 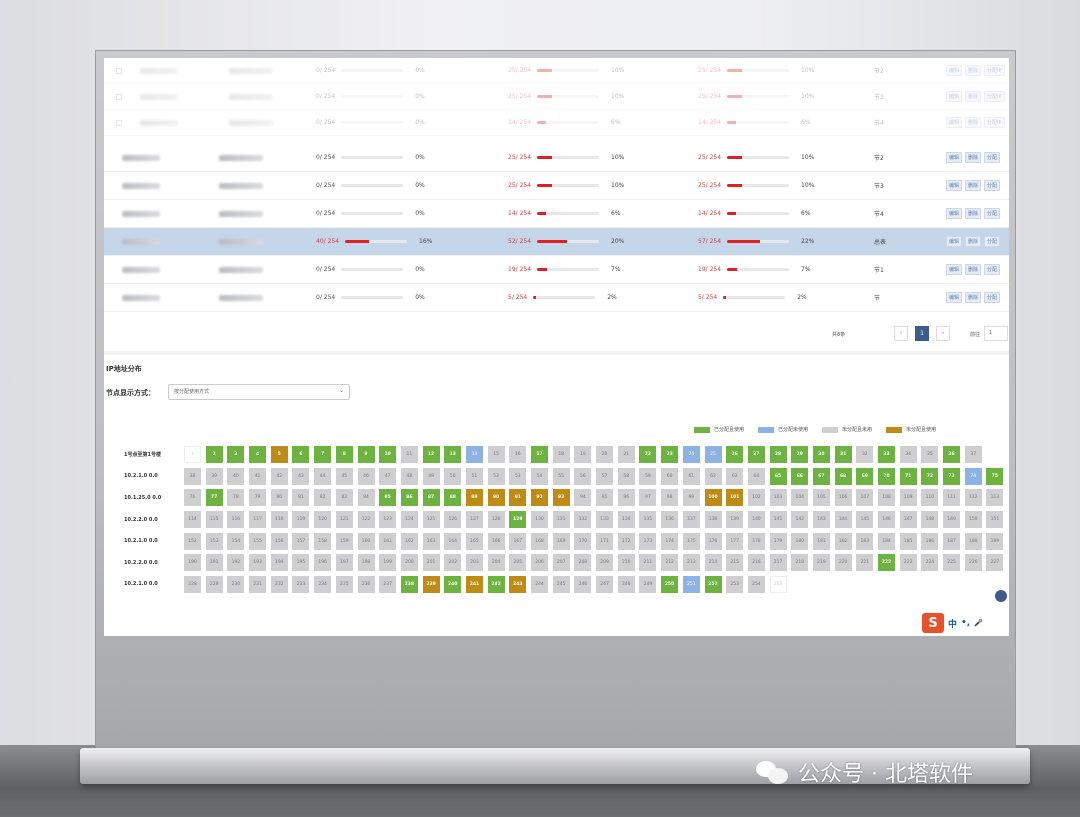 I want to click on ip-cell: 4, so click(x=258, y=455).